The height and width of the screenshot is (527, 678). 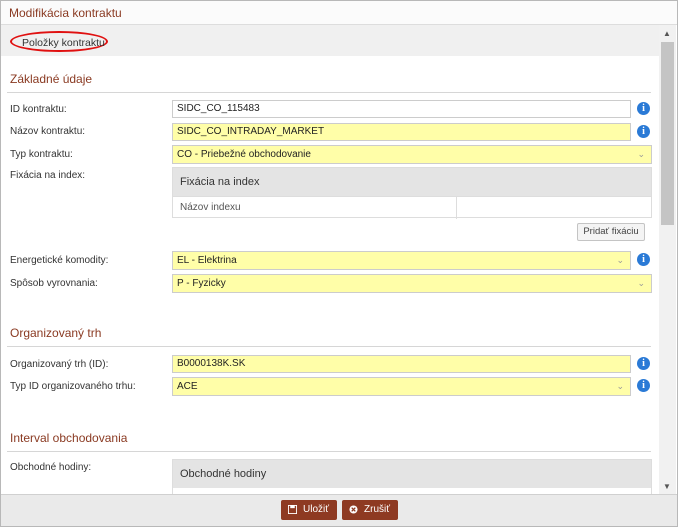 I want to click on section-title-trading-interval: Interval obchodovania, so click(x=69, y=438).